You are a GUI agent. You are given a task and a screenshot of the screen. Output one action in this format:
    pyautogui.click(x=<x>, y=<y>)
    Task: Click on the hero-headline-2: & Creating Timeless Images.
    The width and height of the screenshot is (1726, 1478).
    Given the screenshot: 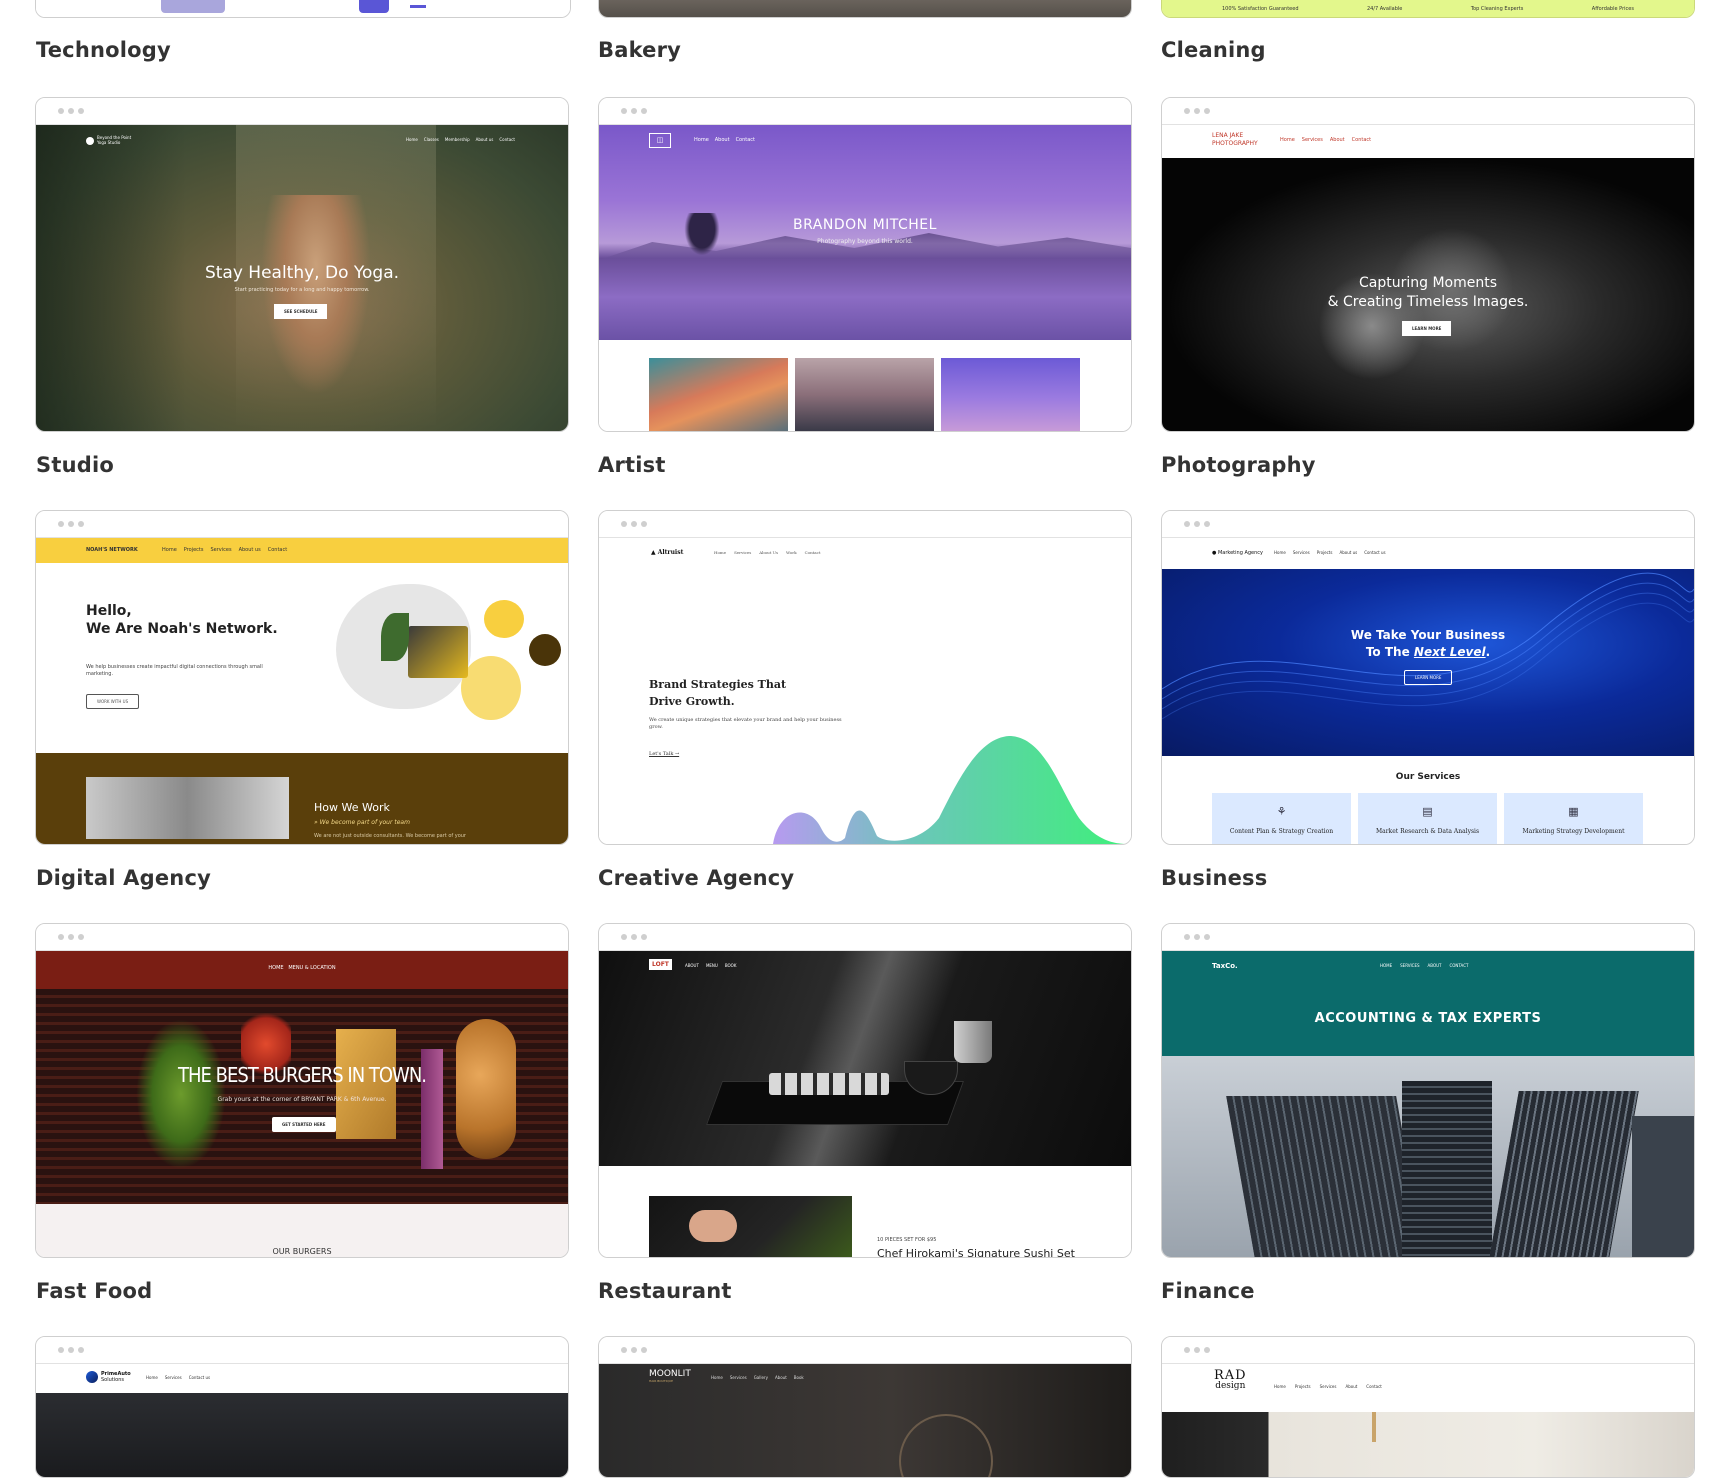 What is the action you would take?
    pyautogui.click(x=1428, y=302)
    